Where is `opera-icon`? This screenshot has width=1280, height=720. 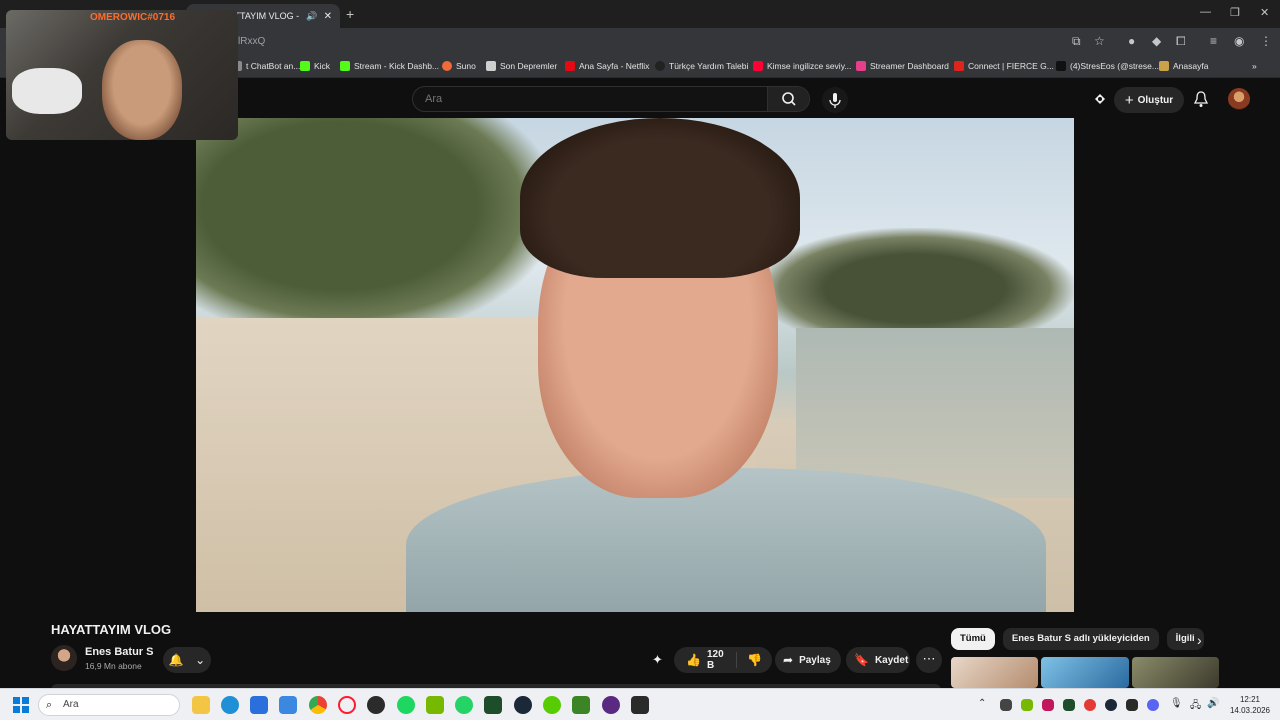
opera-icon is located at coordinates (347, 705).